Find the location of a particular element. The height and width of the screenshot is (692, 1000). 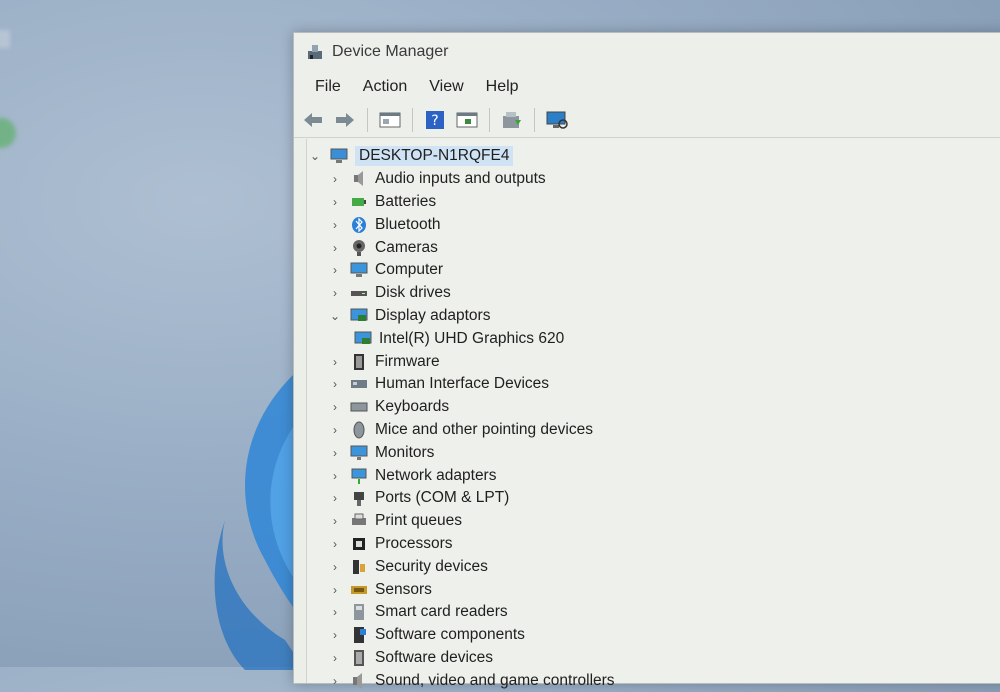

tree-category: › Smart card readers is located at coordinates (653, 612).